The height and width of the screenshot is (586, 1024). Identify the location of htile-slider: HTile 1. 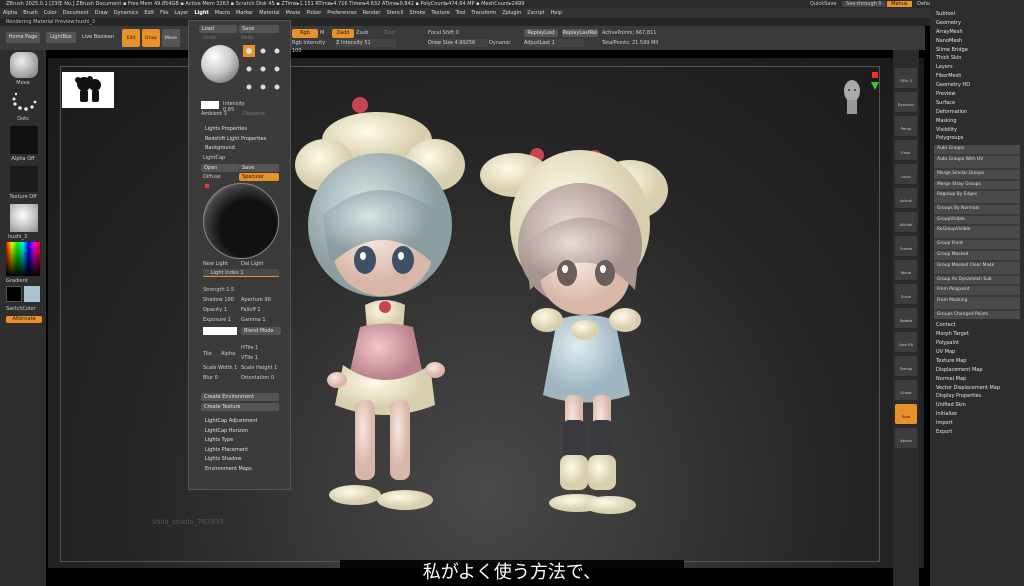
(261, 348).